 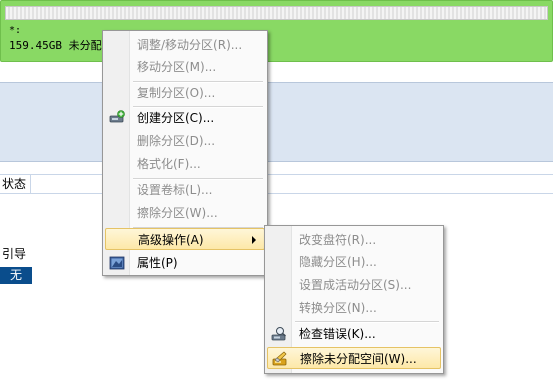 I want to click on boot-label: 引导, so click(x=14, y=254).